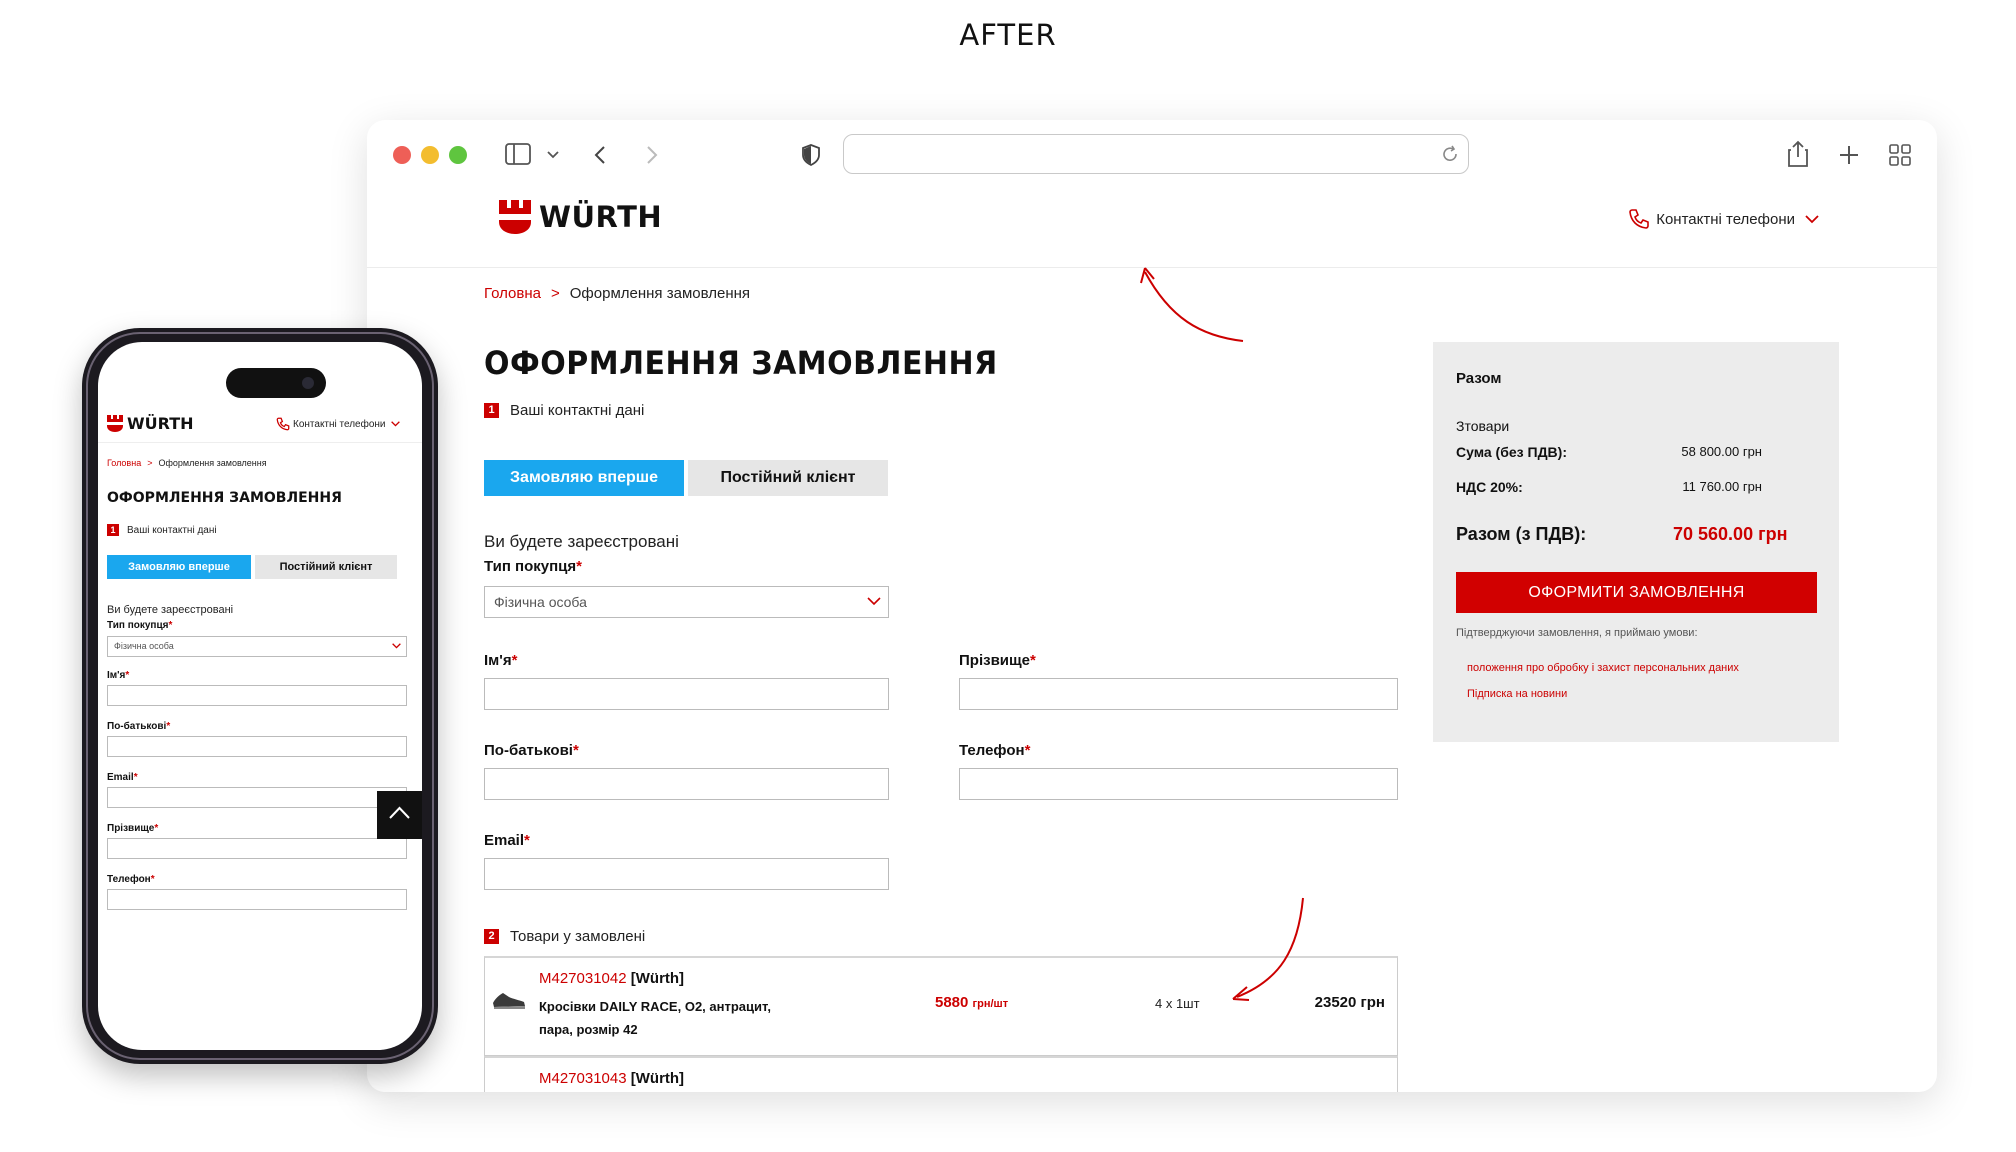  I want to click on phone-label: Телефон*, so click(995, 750).